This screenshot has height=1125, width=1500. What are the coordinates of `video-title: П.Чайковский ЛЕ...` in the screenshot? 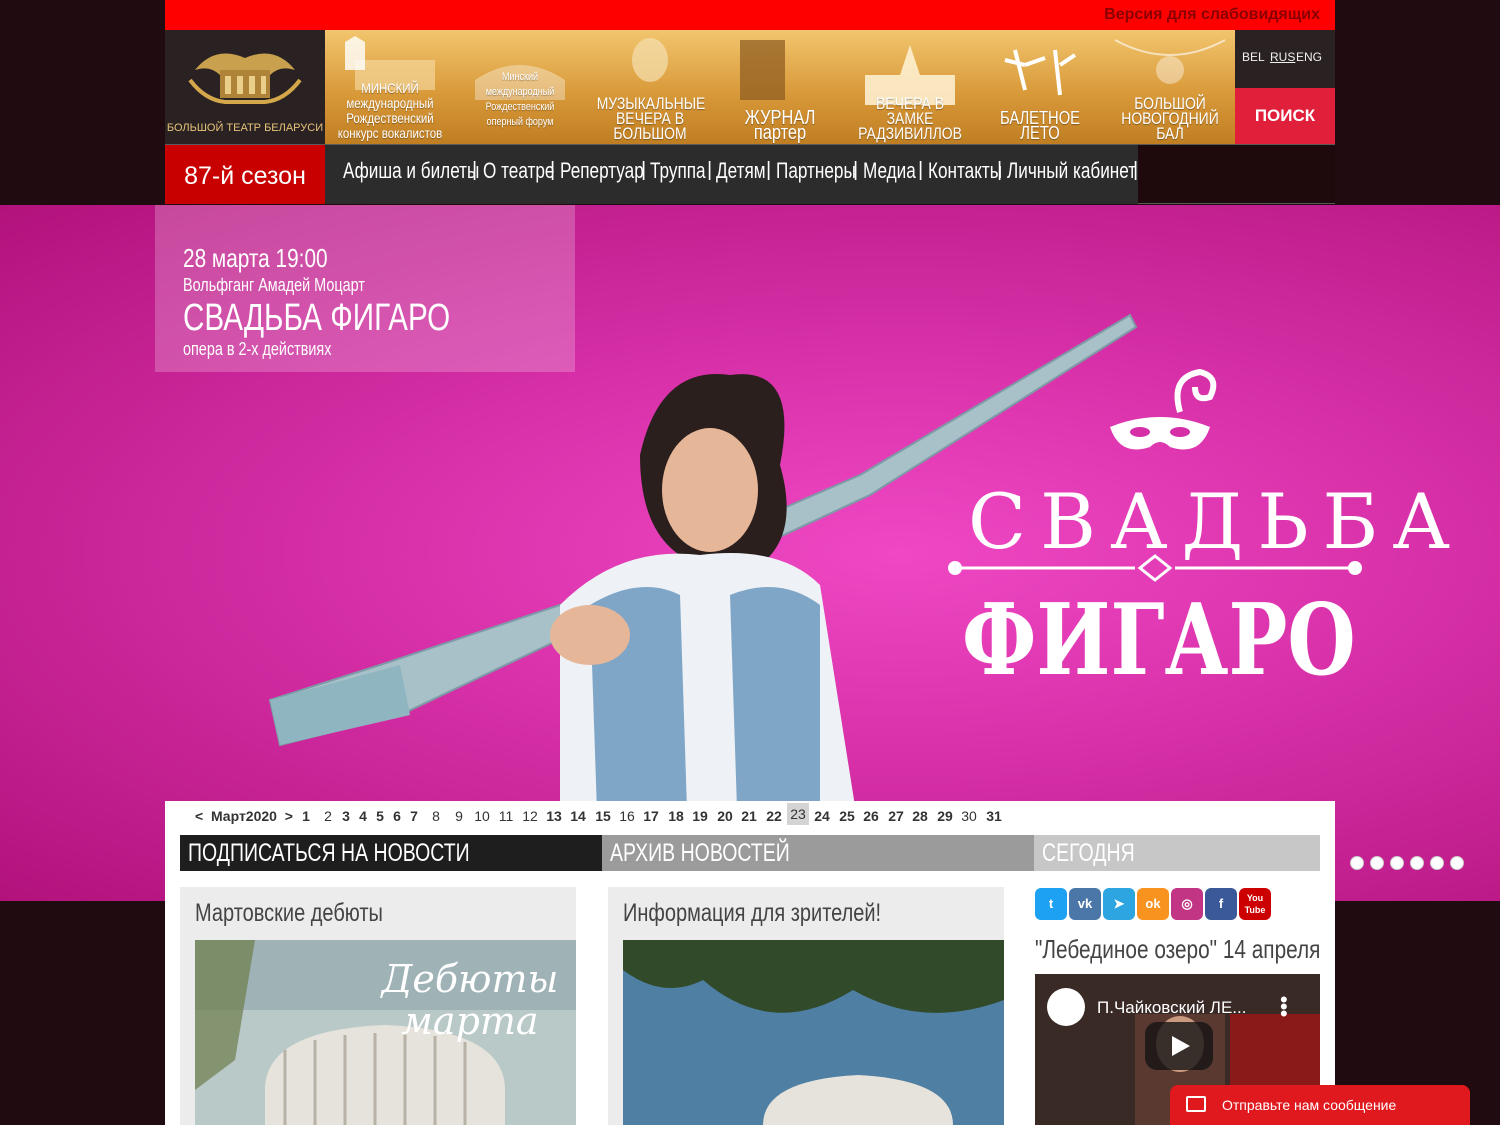 It's located at (1171, 1008).